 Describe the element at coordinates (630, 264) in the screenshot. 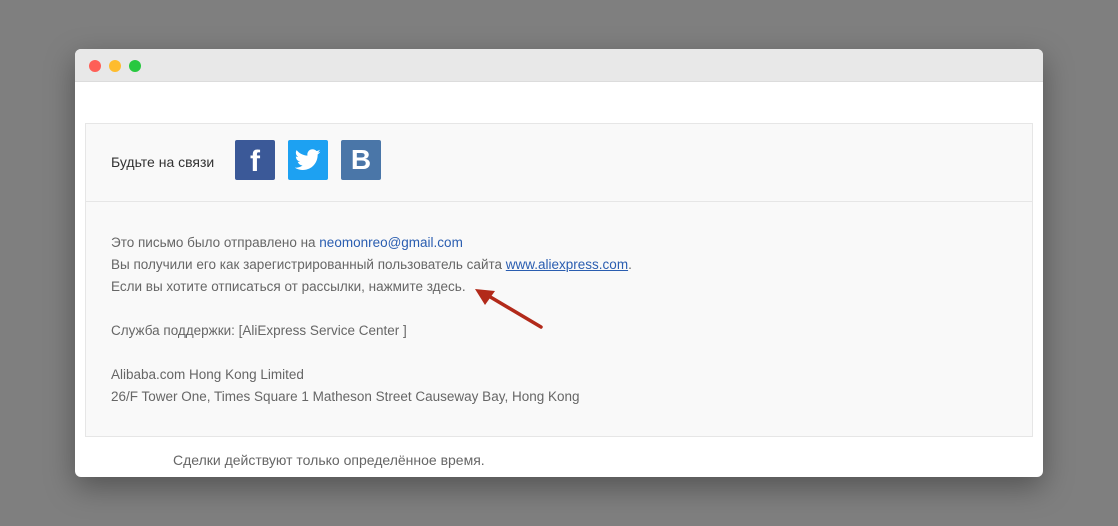

I see `registered-suffix: .` at that location.